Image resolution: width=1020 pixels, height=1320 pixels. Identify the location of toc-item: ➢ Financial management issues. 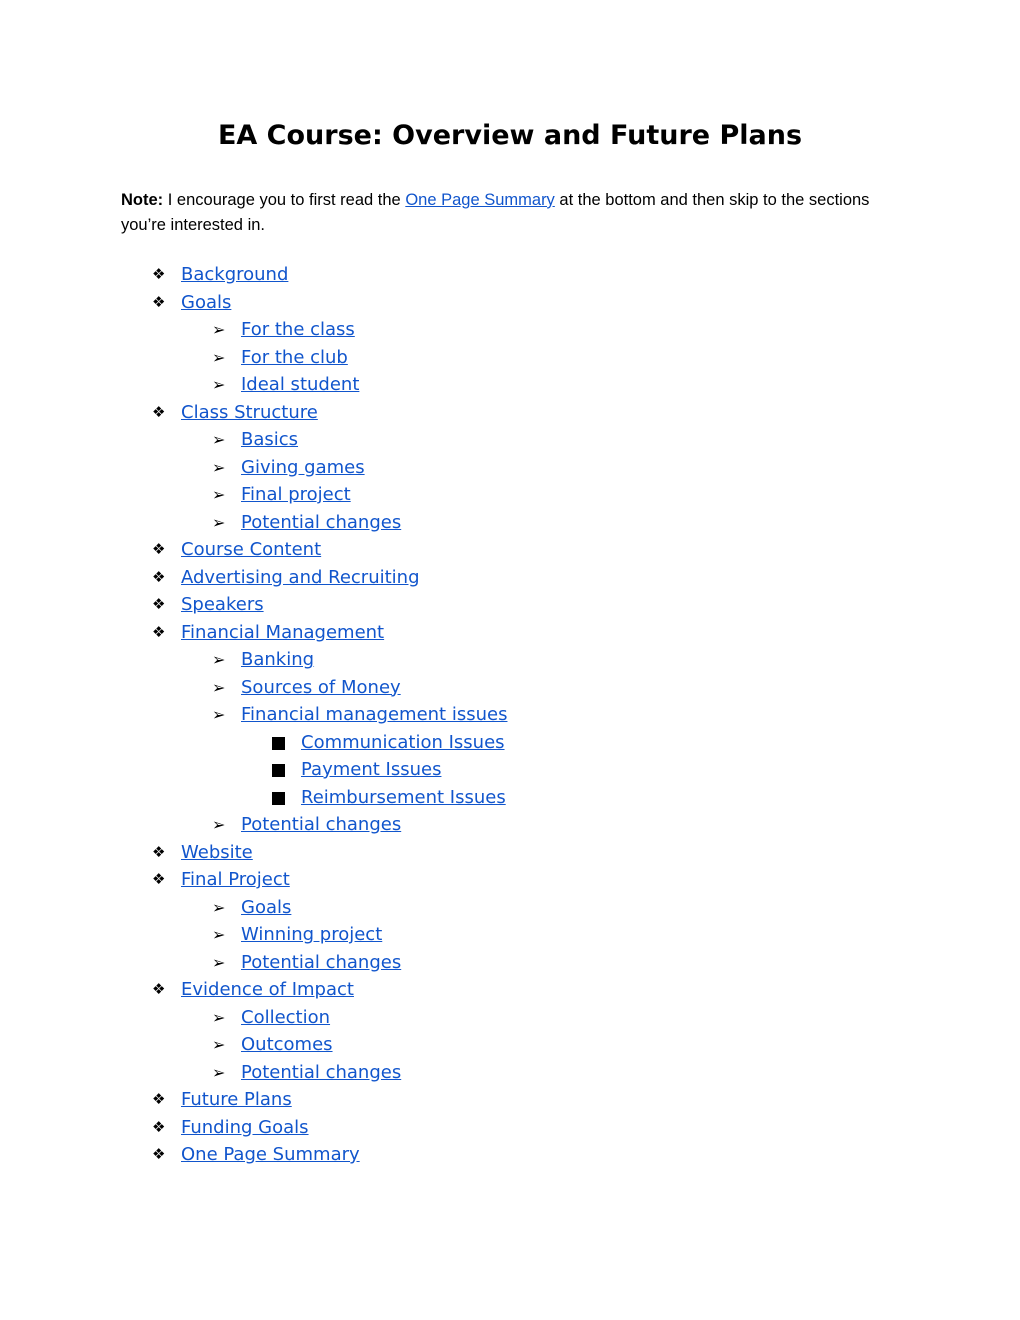
(510, 715).